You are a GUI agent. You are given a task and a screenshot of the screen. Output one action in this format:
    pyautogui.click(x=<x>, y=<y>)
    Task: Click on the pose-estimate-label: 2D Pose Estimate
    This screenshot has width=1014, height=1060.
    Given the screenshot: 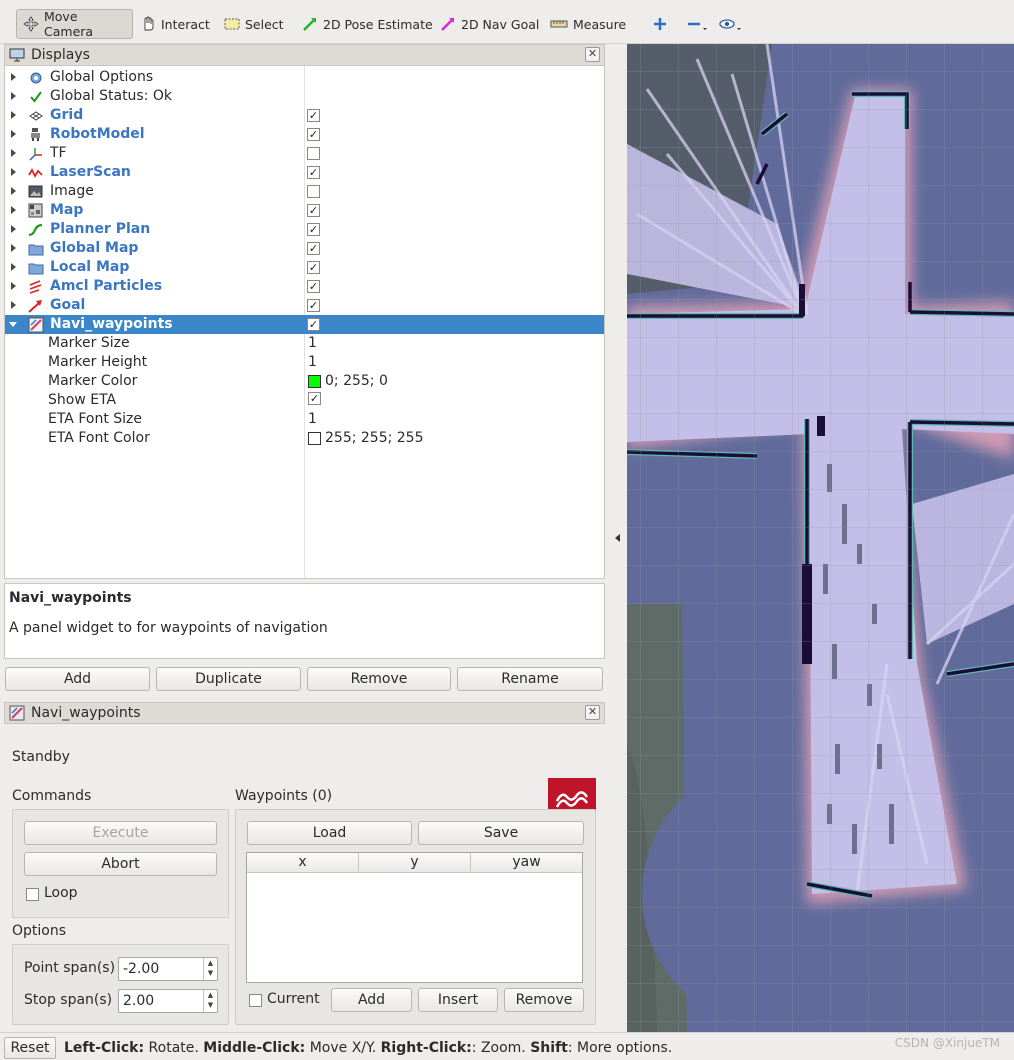 What is the action you would take?
    pyautogui.click(x=378, y=24)
    